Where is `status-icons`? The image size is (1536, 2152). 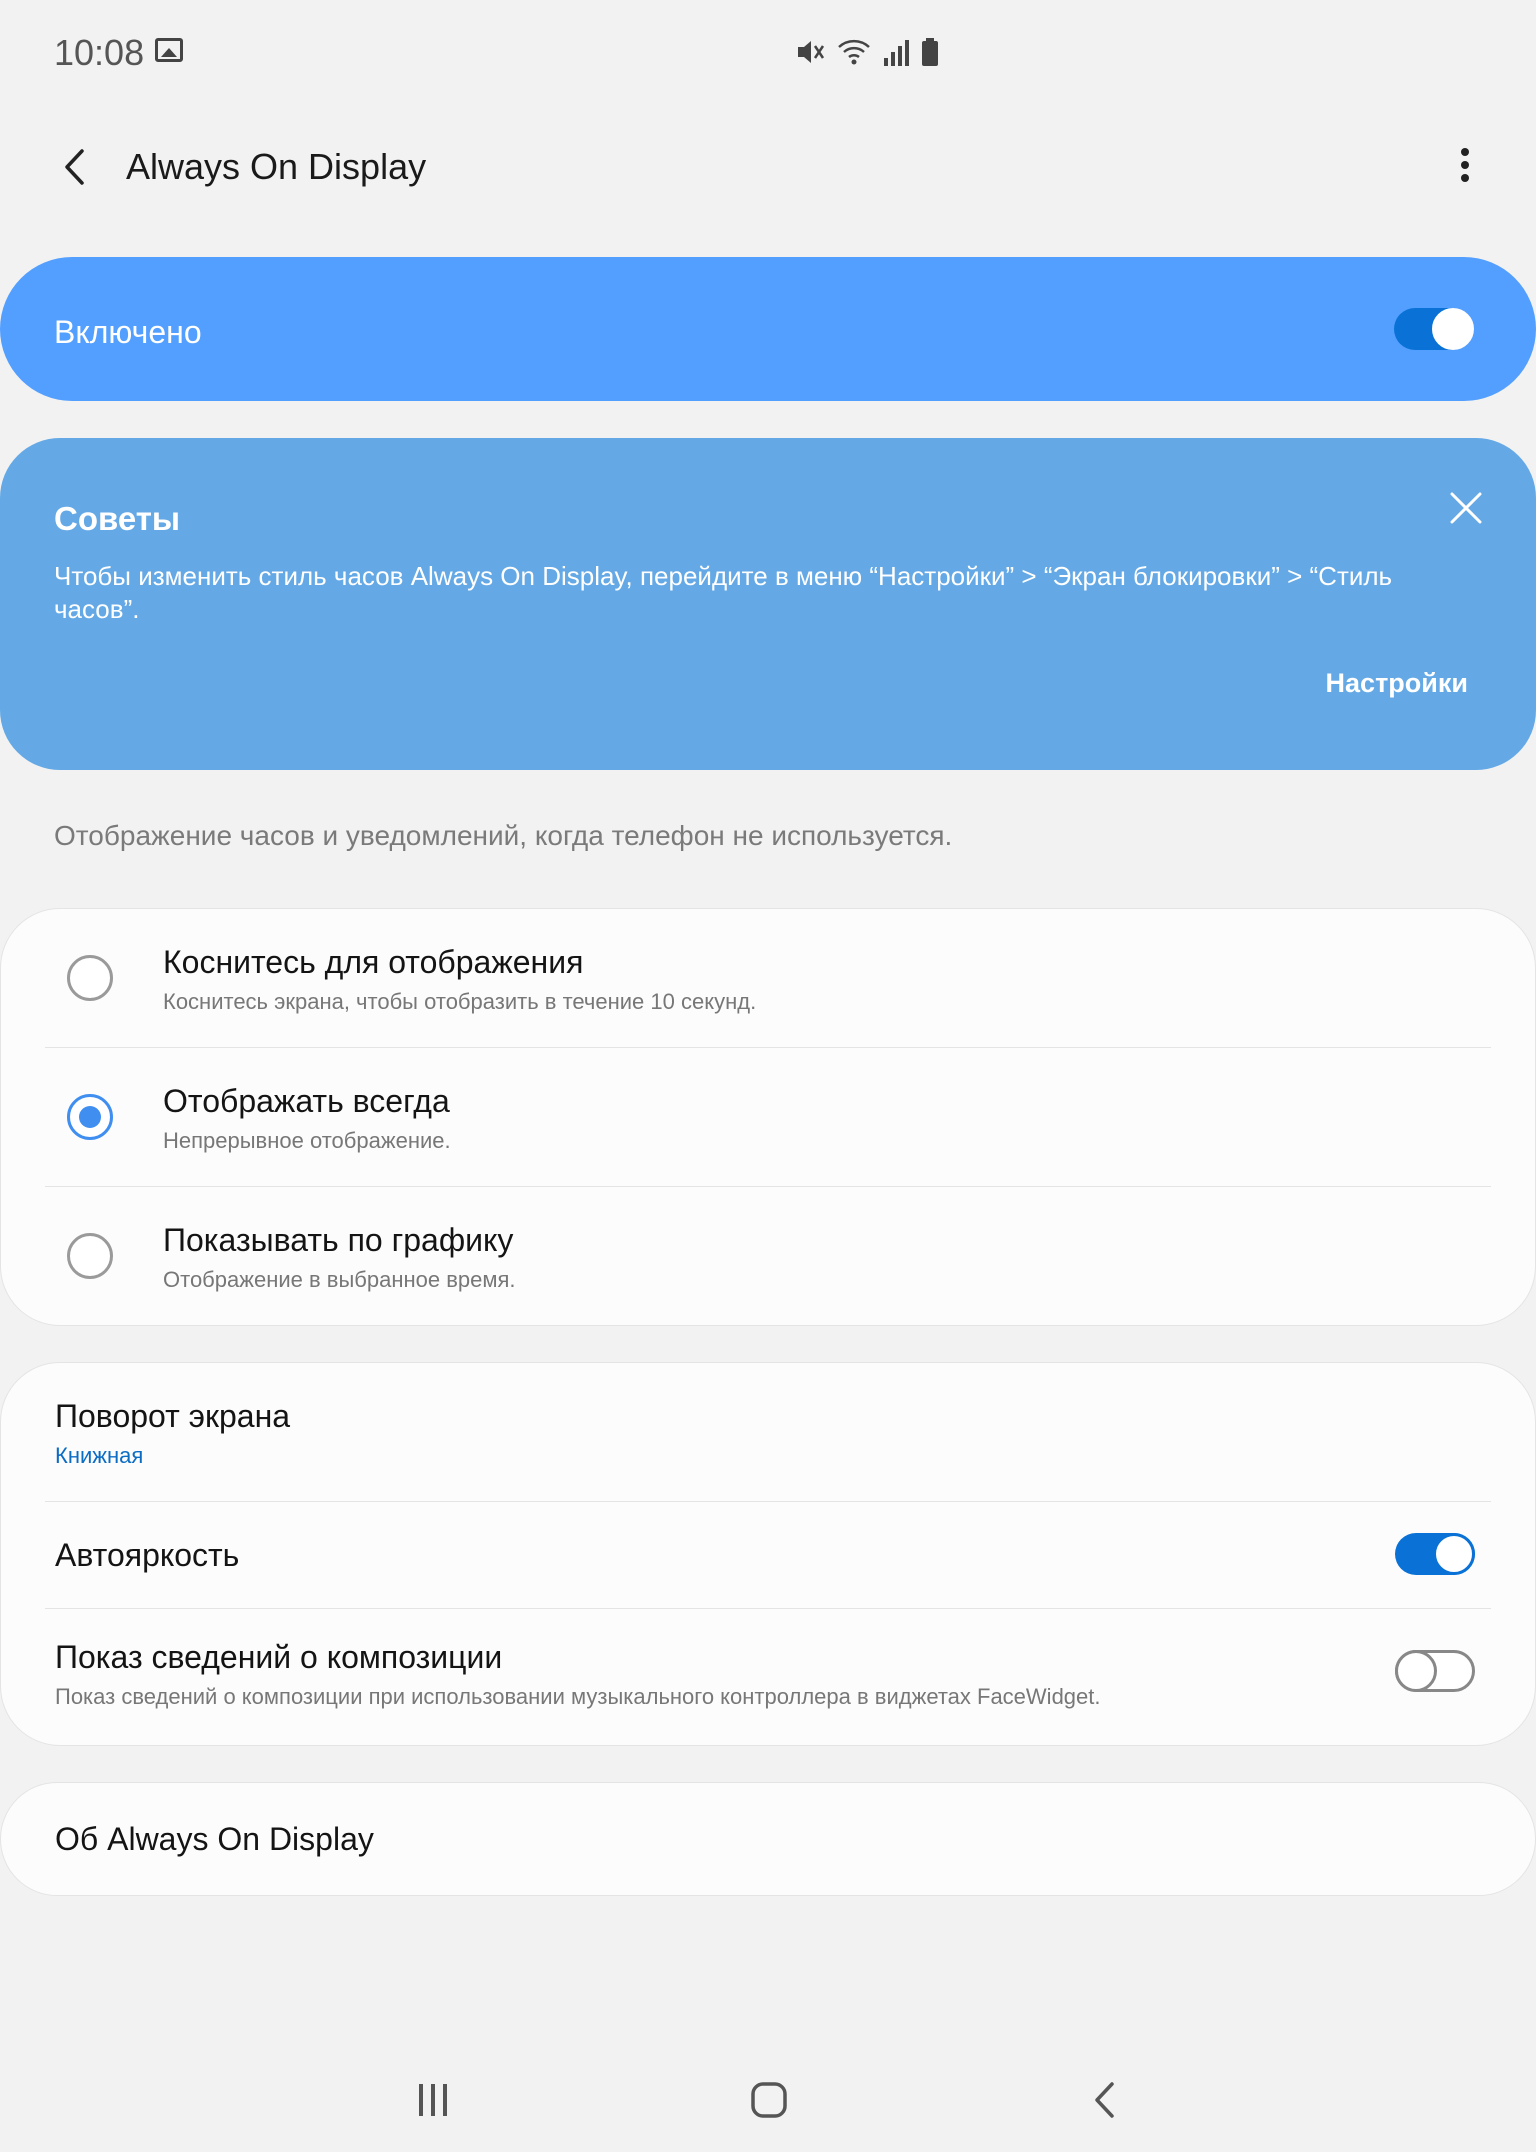
status-icons is located at coordinates (867, 52).